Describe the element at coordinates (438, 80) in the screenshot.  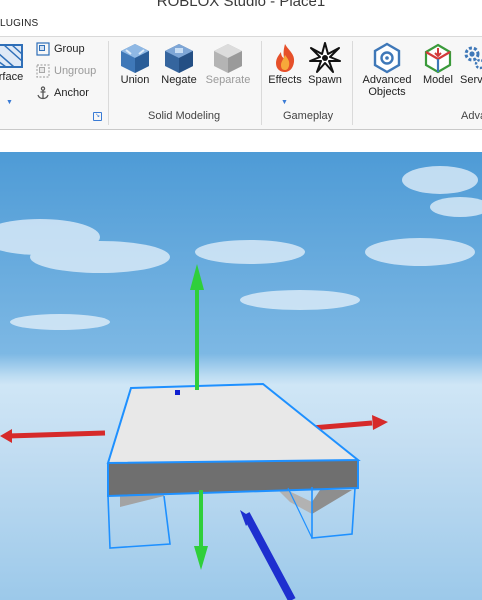
I see `model-label: Model` at that location.